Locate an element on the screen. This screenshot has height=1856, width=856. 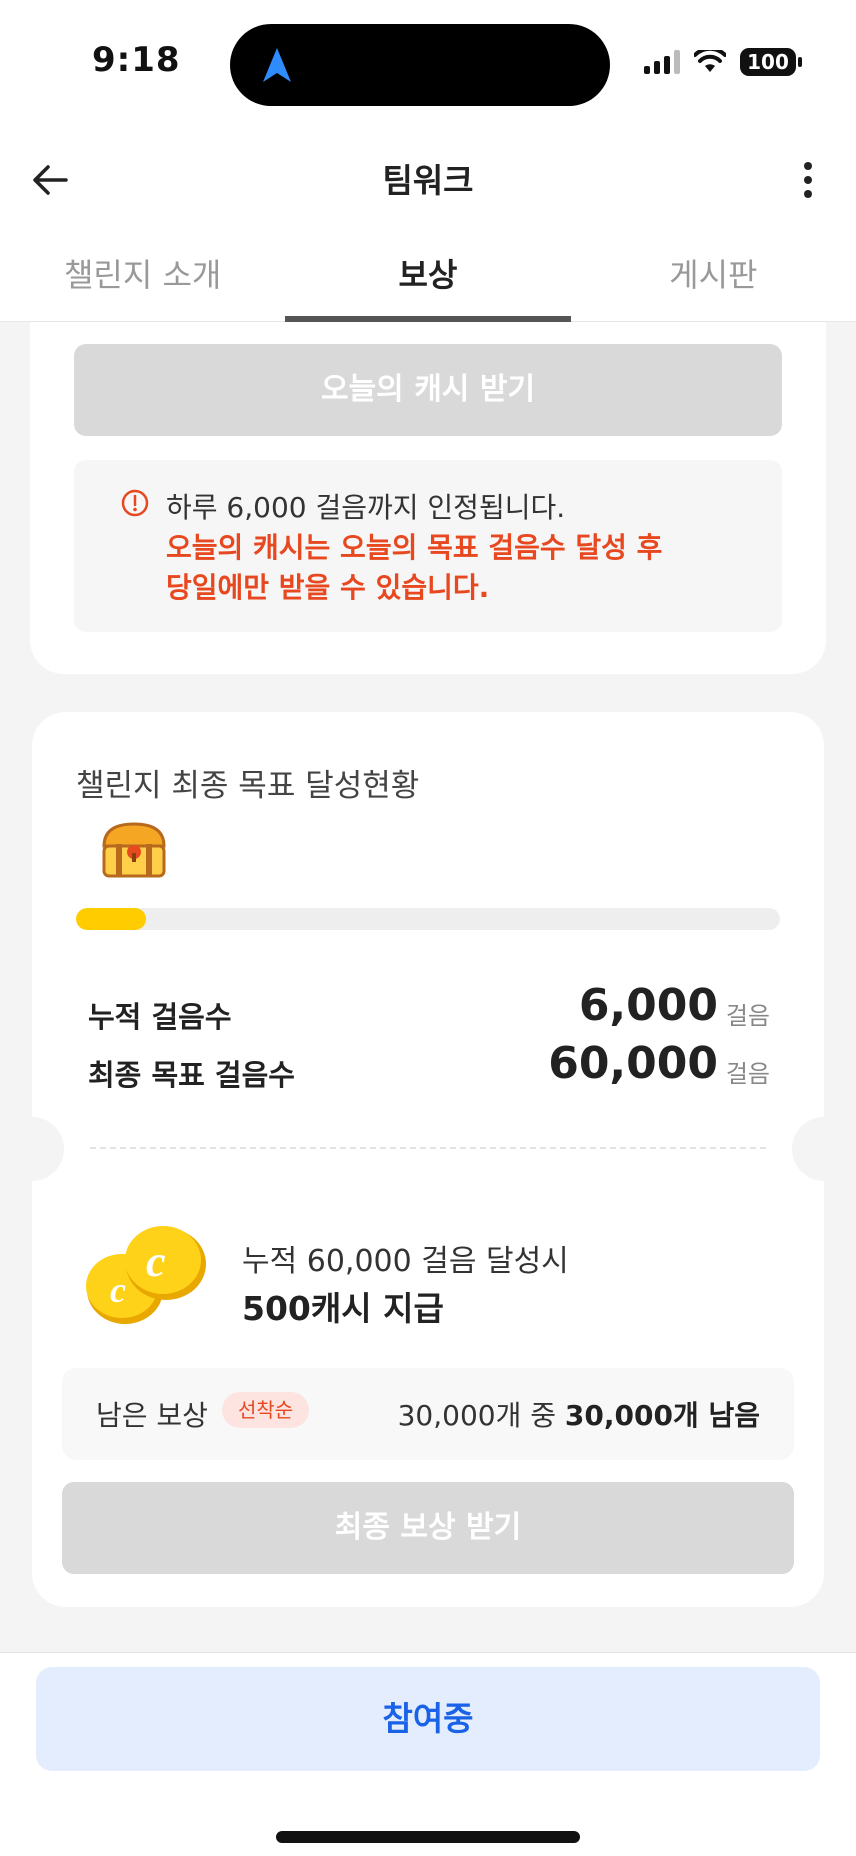
remaining-left: 30,000개 남음 is located at coordinates (662, 1415).